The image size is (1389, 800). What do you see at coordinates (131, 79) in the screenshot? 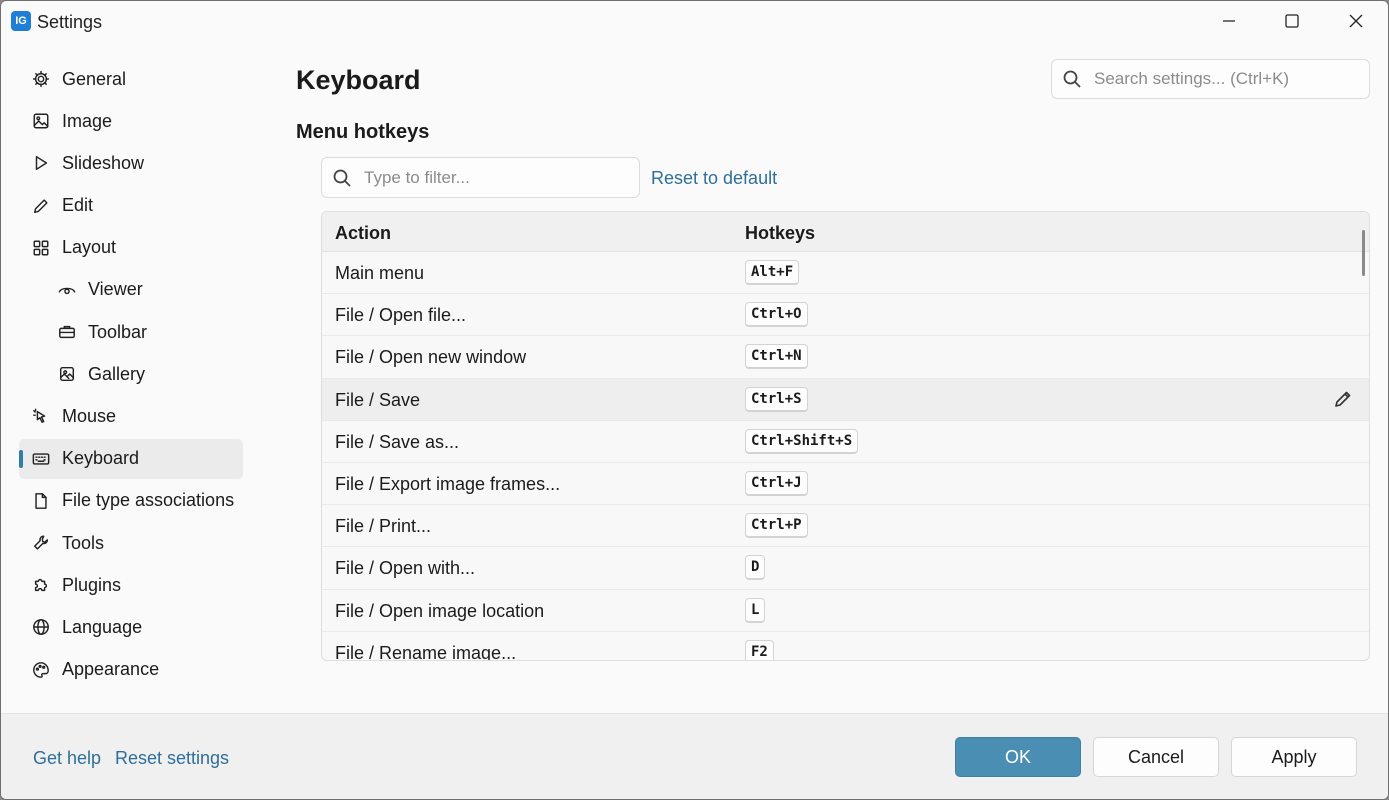
I see `sidebar-item-general: General` at bounding box center [131, 79].